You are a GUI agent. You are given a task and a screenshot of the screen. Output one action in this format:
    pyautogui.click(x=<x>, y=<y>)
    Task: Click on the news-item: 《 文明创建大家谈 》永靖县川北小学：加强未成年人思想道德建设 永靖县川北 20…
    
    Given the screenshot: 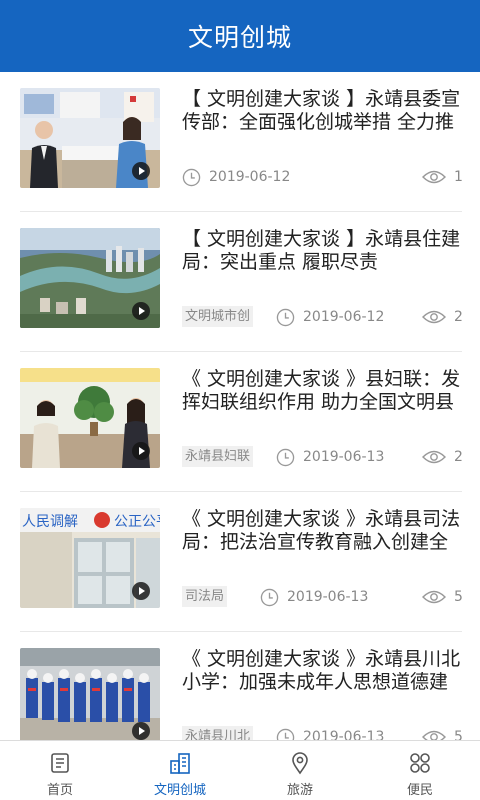 What is the action you would take?
    pyautogui.click(x=242, y=686)
    